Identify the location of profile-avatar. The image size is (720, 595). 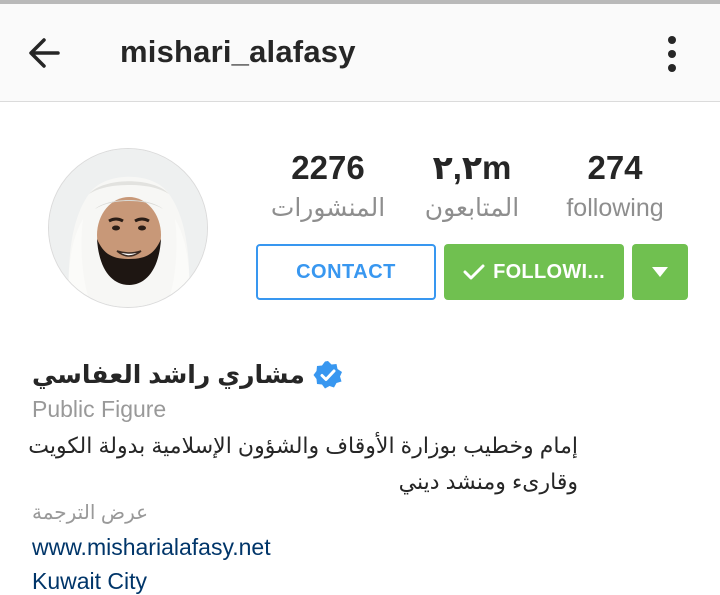
(128, 228).